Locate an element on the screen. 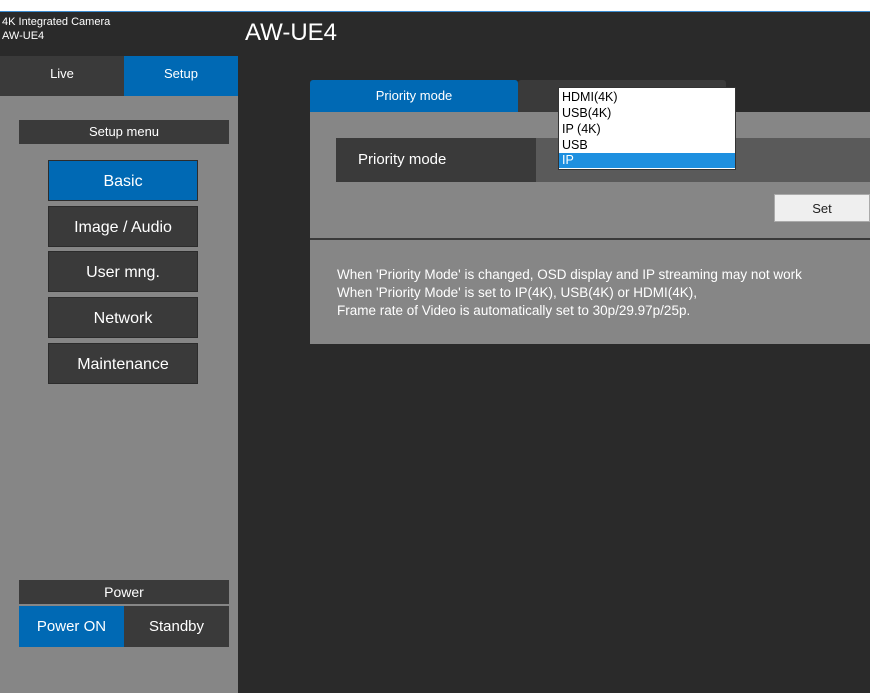 The width and height of the screenshot is (870, 693). sidebar-item-image-audio: Image / Audio is located at coordinates (123, 226).